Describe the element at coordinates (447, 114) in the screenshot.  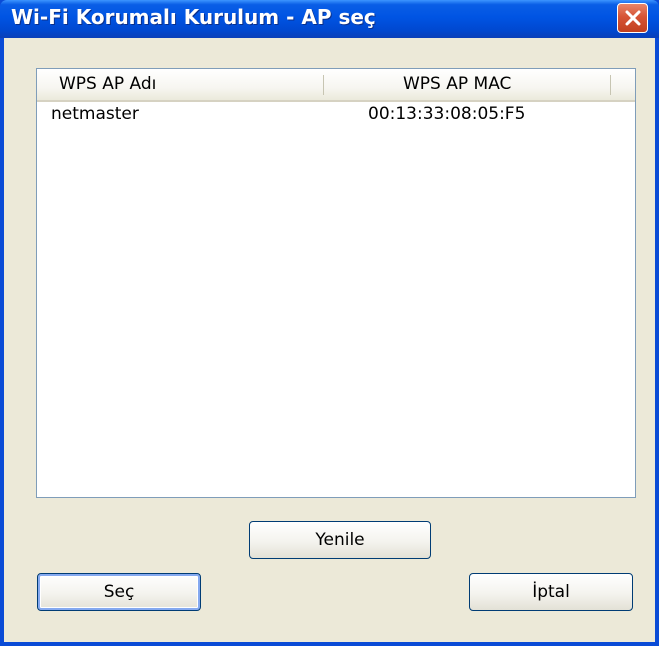
I see `cell-ap-mac: 00:13:33:08:05:F5` at that location.